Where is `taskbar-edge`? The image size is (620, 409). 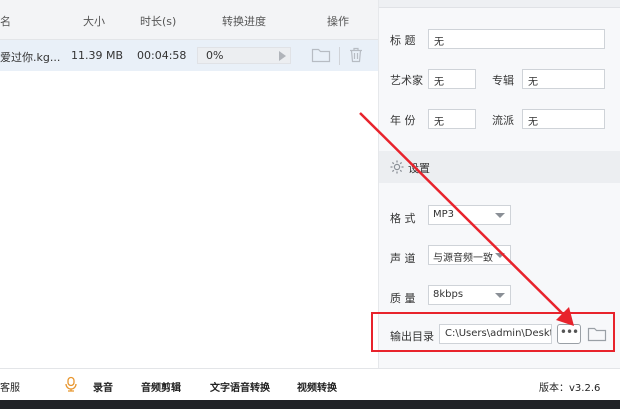 taskbar-edge is located at coordinates (310, 404).